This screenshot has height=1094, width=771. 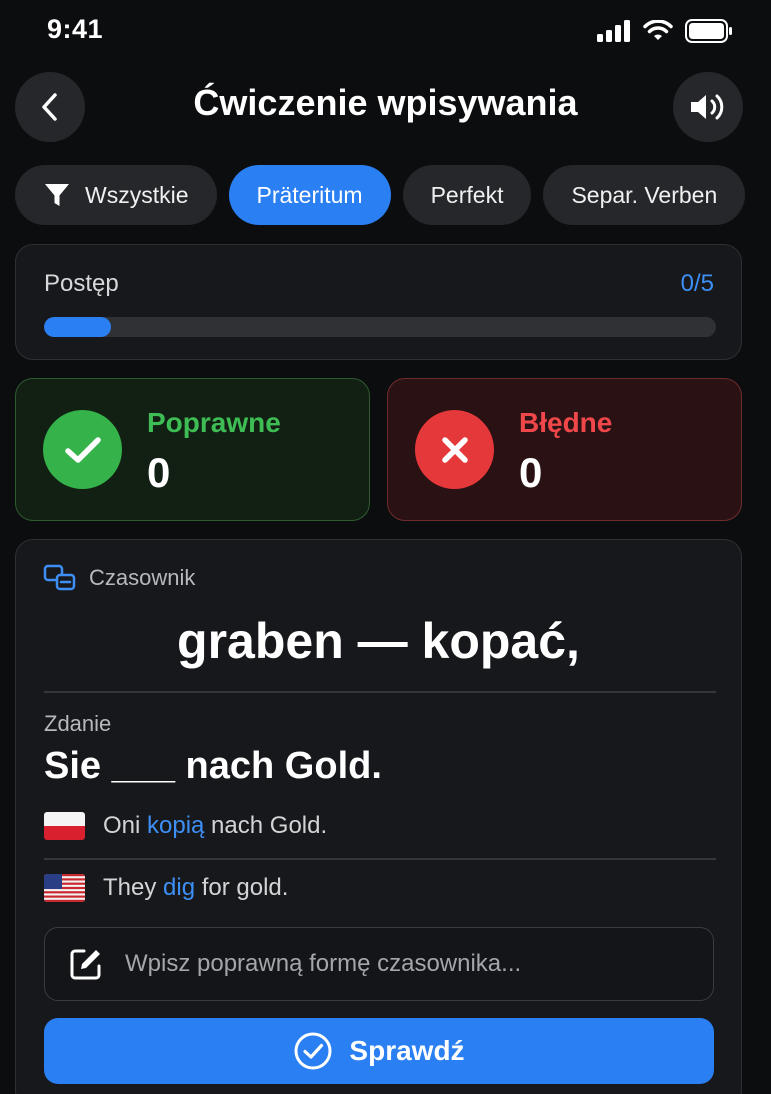 I want to click on verb-tag-label: Czasownik, so click(x=142, y=577).